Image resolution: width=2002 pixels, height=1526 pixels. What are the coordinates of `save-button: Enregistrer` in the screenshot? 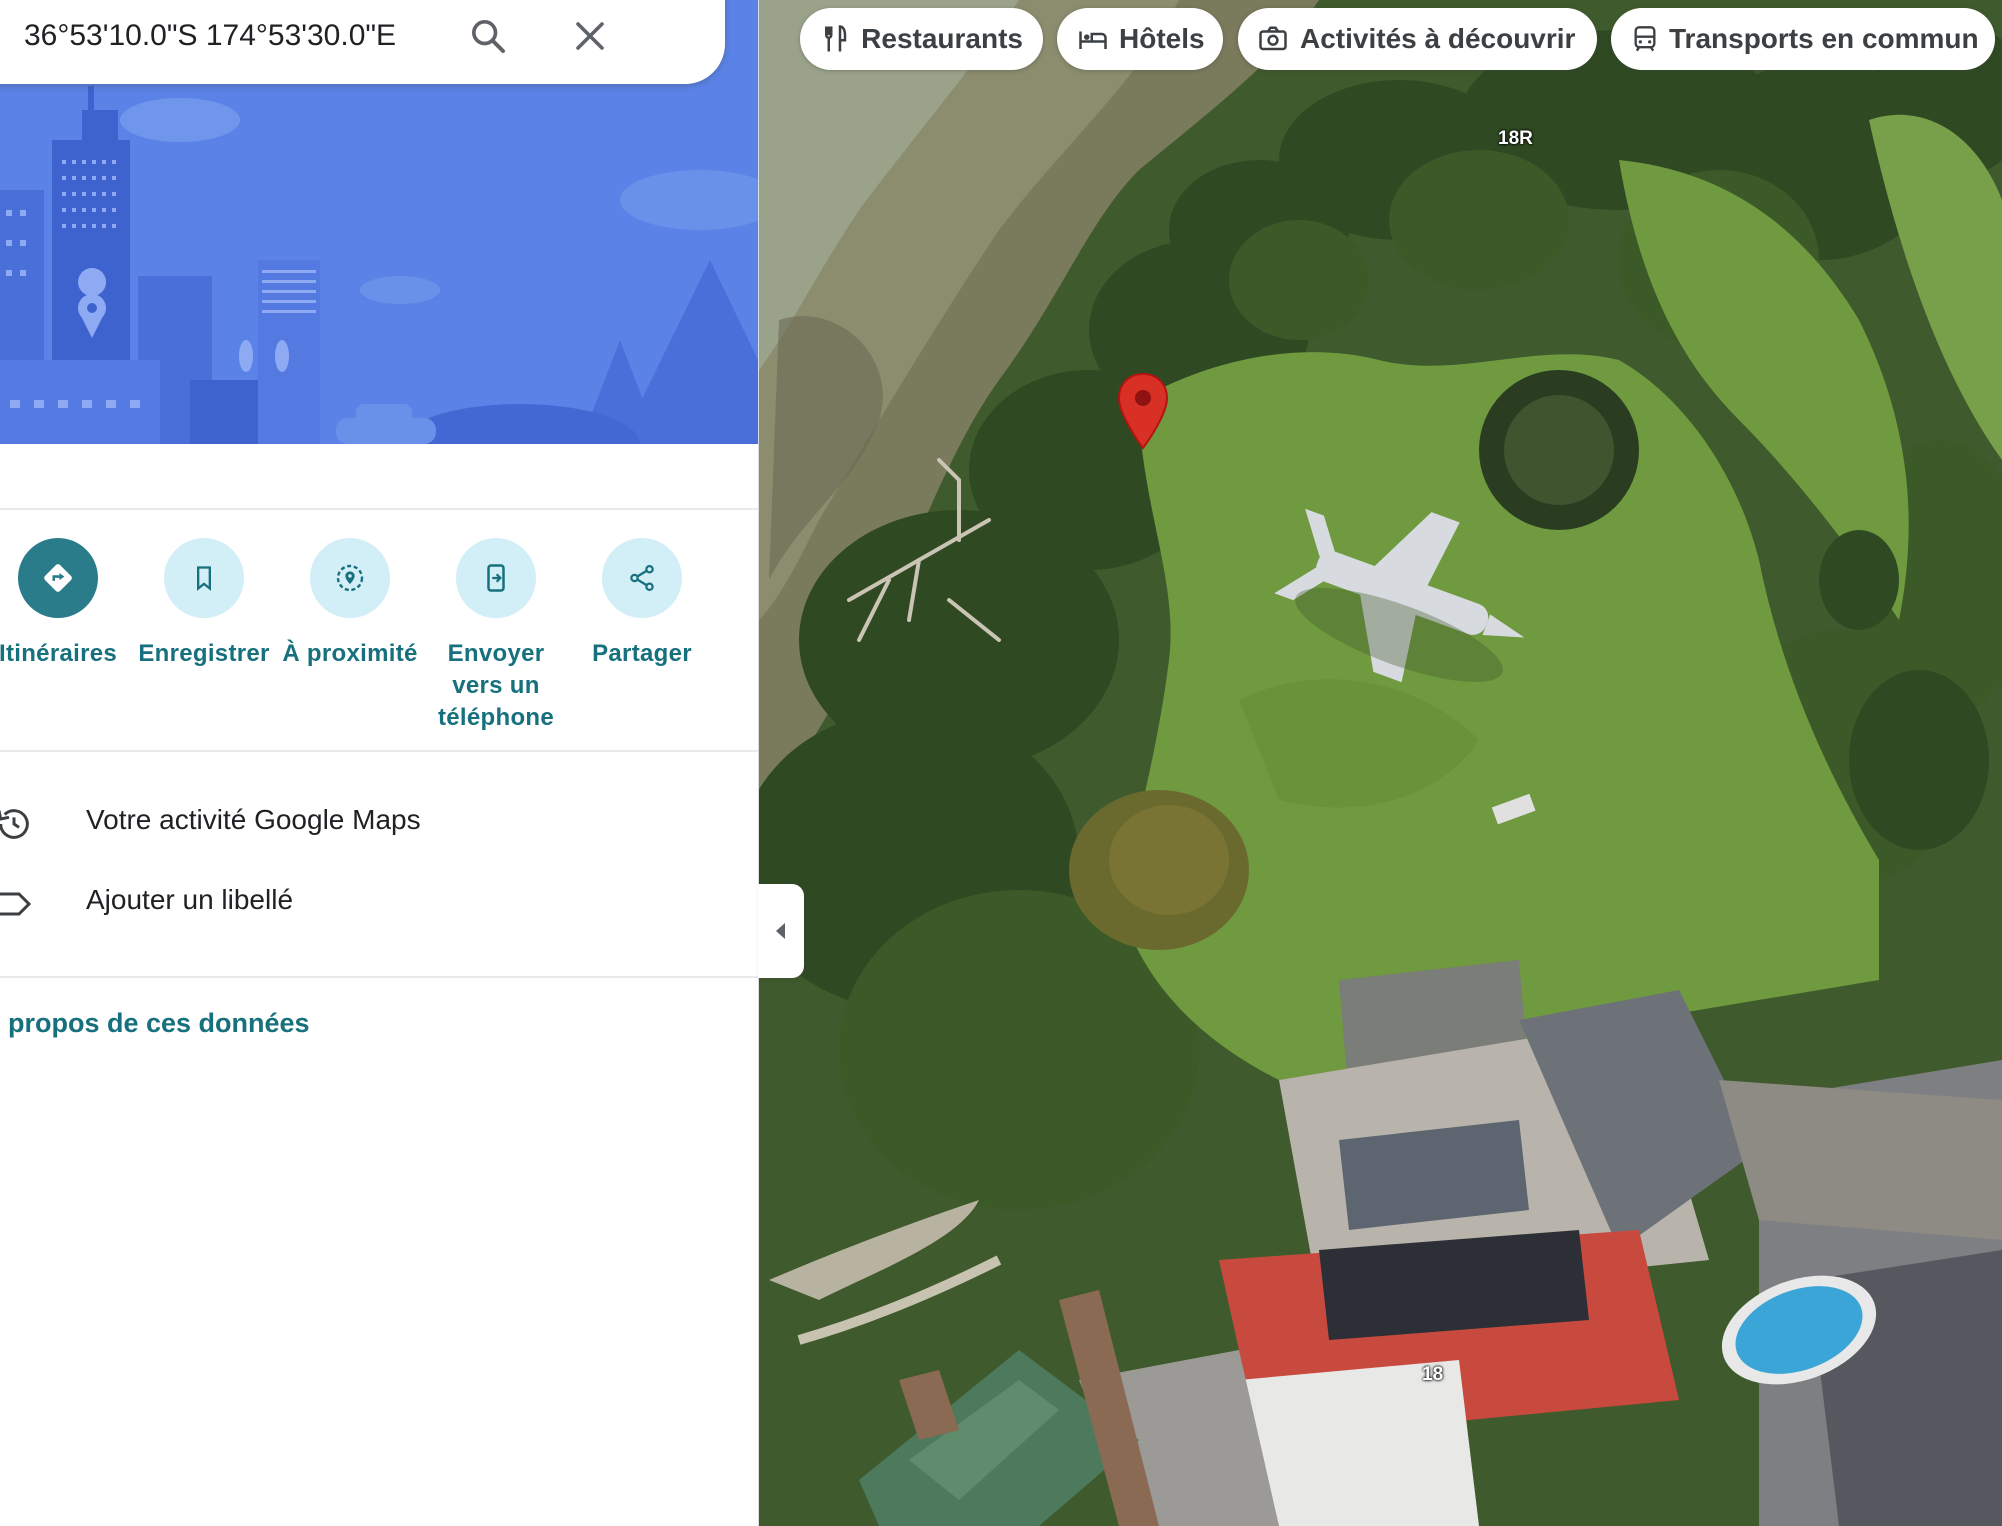 It's located at (204, 604).